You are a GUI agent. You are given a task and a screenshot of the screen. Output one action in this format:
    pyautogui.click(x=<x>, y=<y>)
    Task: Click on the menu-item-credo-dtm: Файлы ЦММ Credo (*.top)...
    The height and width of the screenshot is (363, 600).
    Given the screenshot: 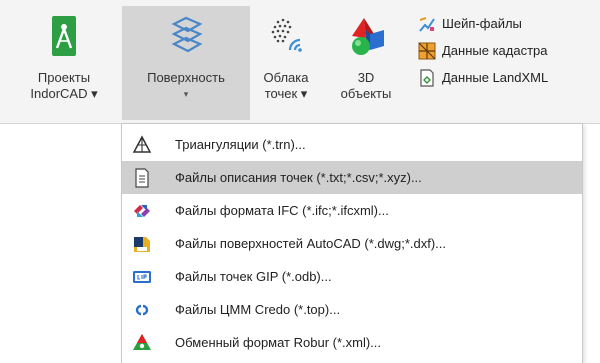 What is the action you would take?
    pyautogui.click(x=352, y=309)
    